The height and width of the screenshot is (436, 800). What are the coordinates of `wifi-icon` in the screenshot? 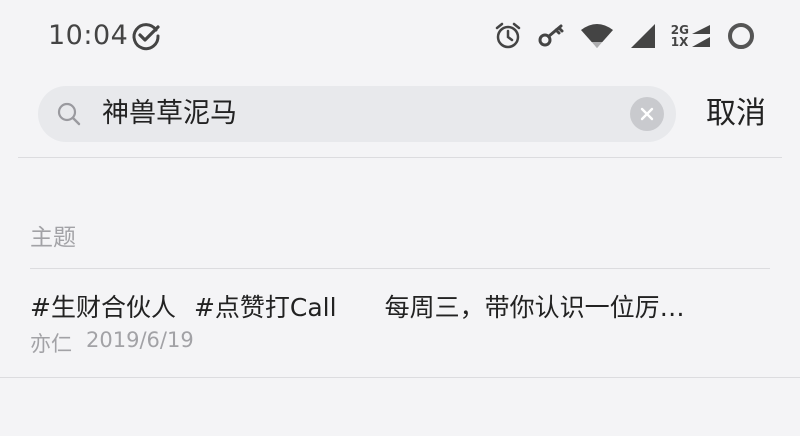 It's located at (596, 36).